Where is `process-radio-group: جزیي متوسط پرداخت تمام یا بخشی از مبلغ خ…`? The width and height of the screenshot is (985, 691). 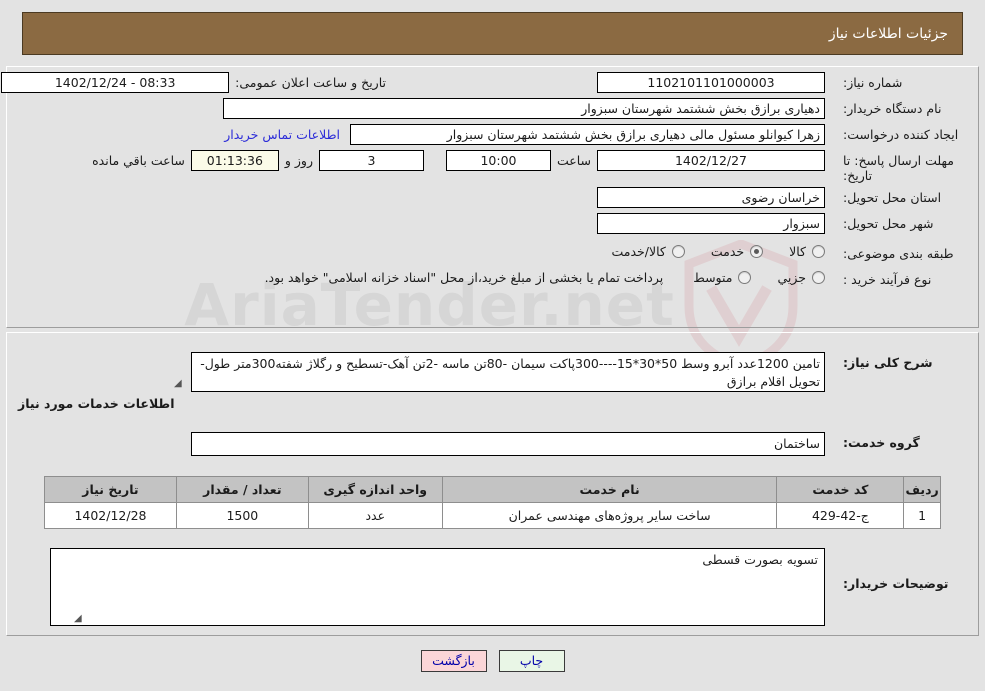 process-radio-group: جزیي متوسط پرداخت تمام یا بخشی از مبلغ خ… is located at coordinates (545, 277).